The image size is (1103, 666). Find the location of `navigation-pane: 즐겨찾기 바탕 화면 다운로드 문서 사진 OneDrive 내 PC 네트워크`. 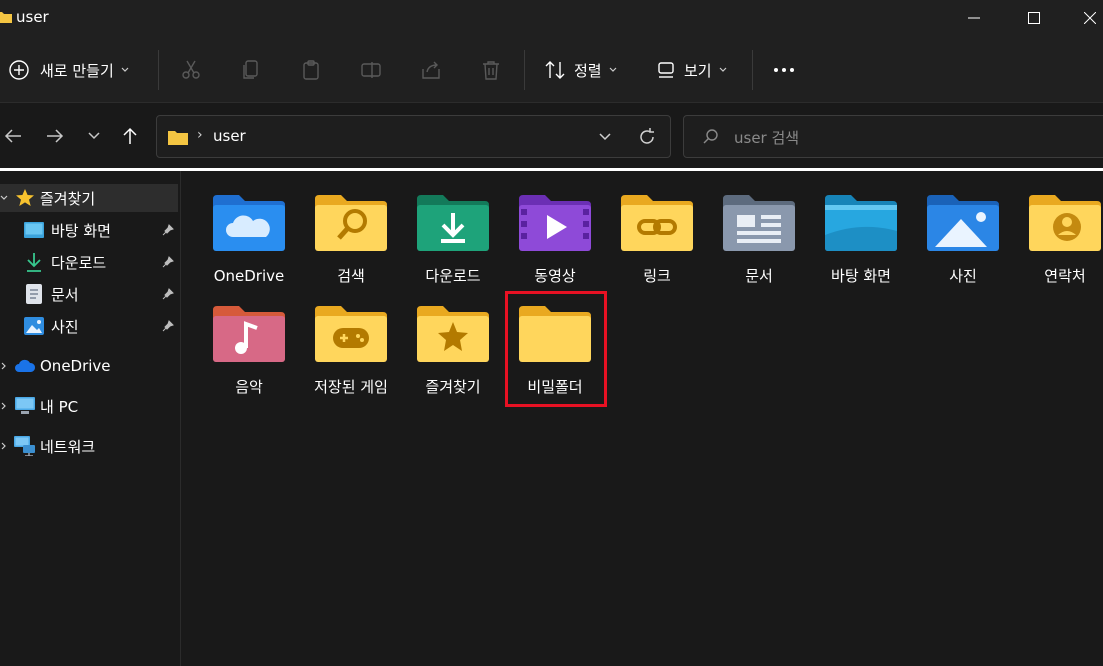

navigation-pane: 즐겨찾기 바탕 화면 다운로드 문서 사진 OneDrive 내 PC 네트워크 is located at coordinates (90, 418).